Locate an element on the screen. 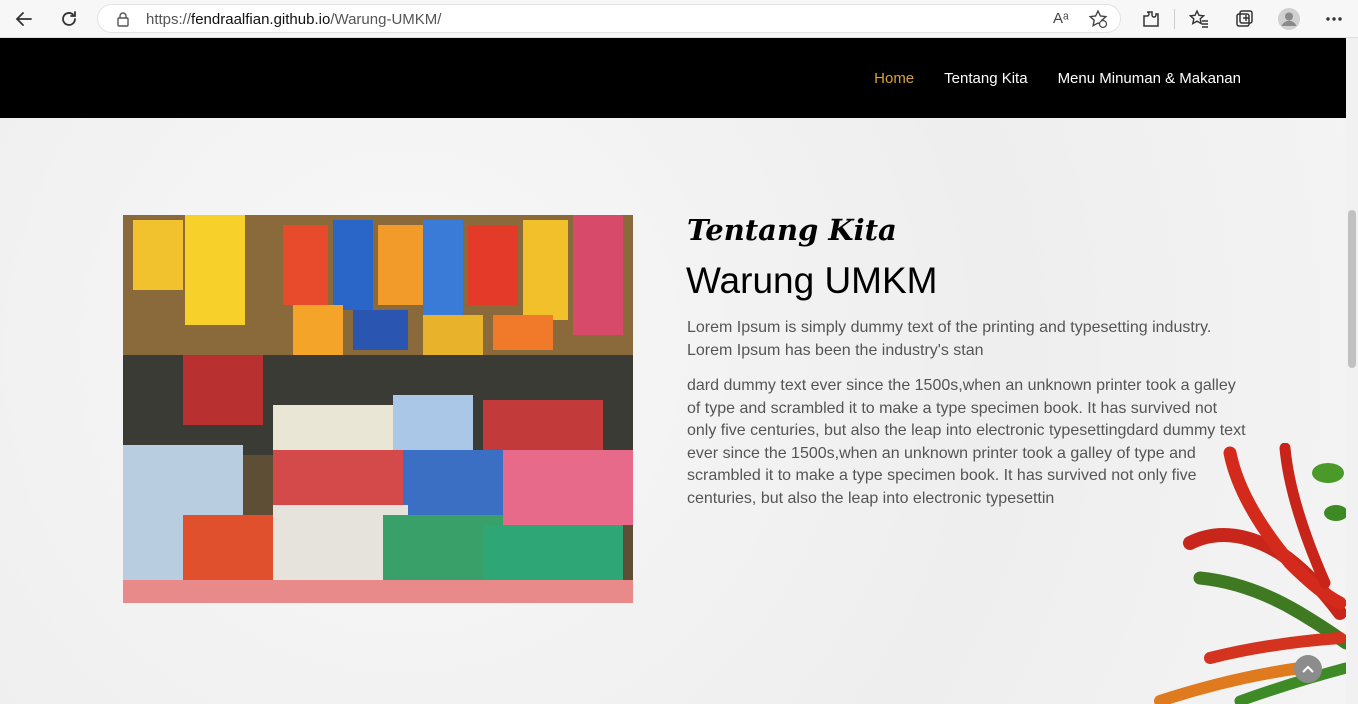  favorite-add-icon is located at coordinates (1098, 21).